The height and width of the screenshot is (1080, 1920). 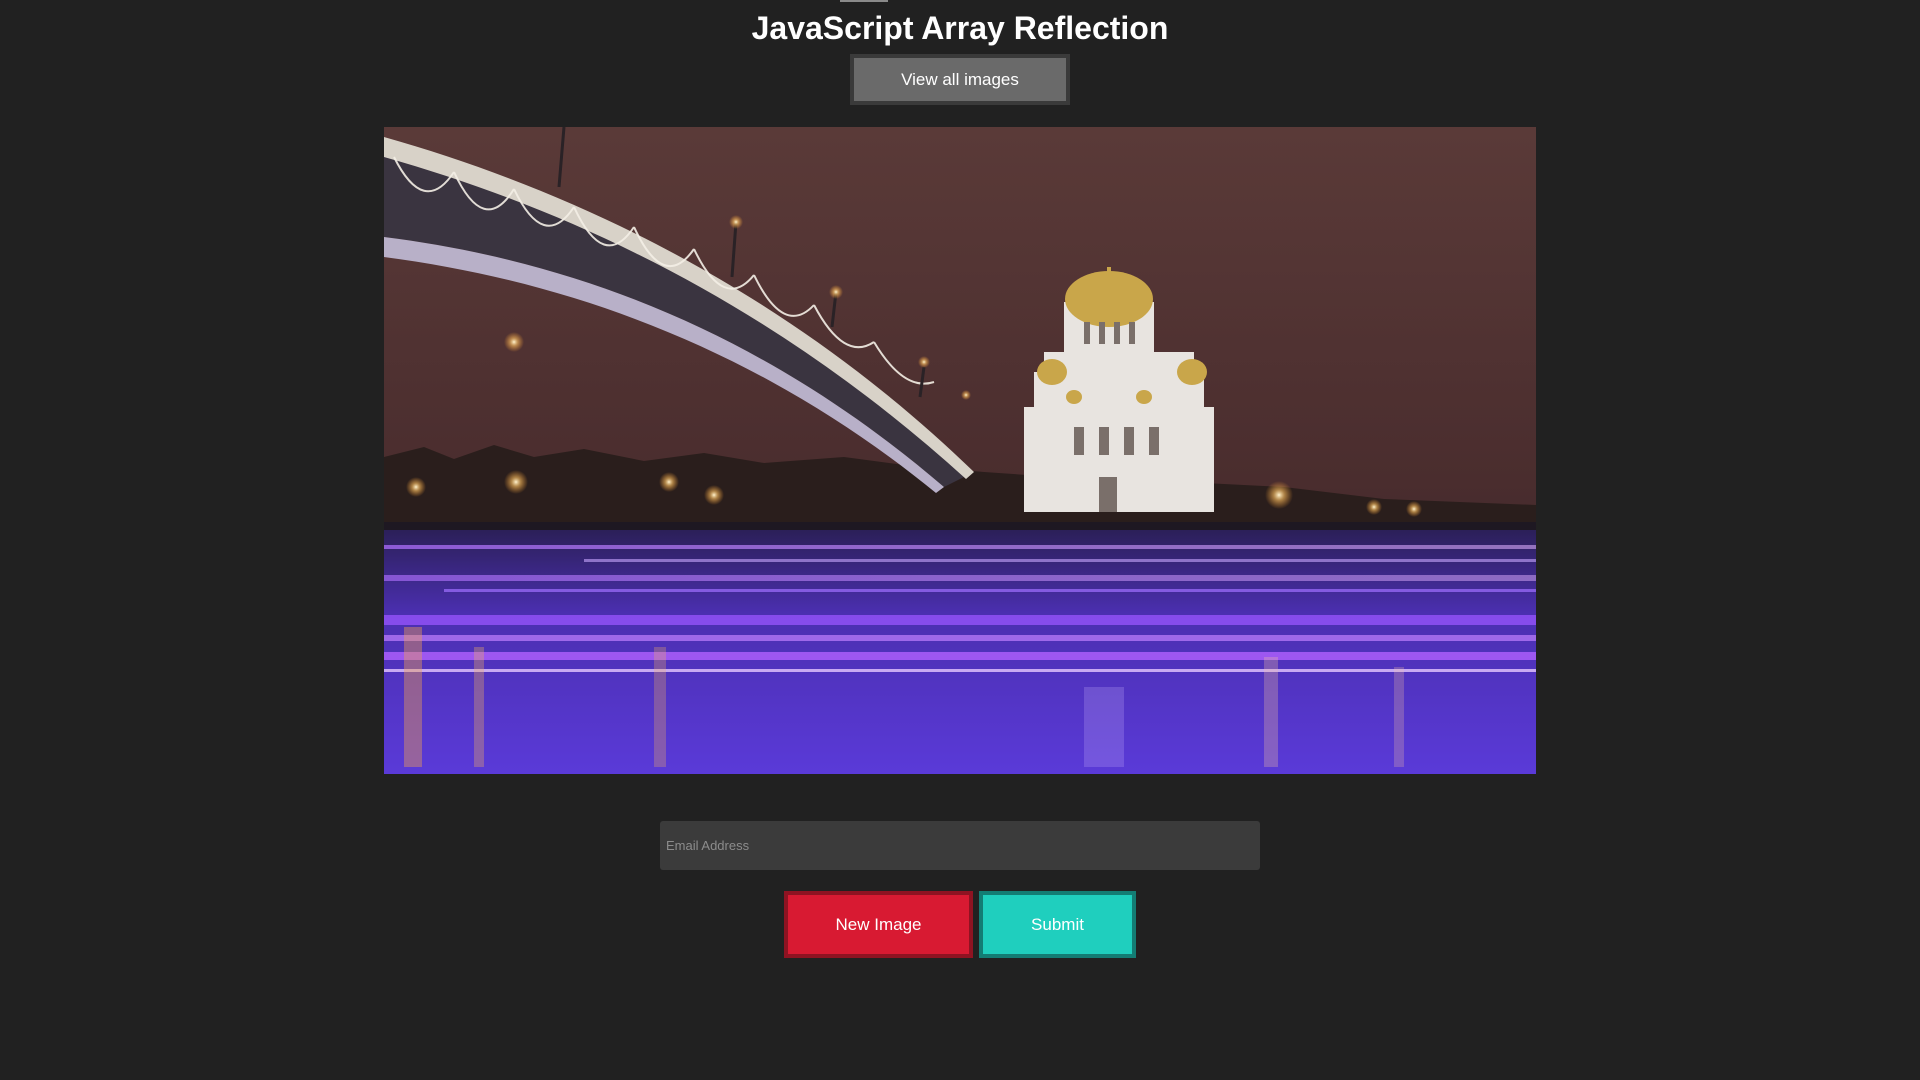 I want to click on view-all-images-button: View all images, so click(x=960, y=79).